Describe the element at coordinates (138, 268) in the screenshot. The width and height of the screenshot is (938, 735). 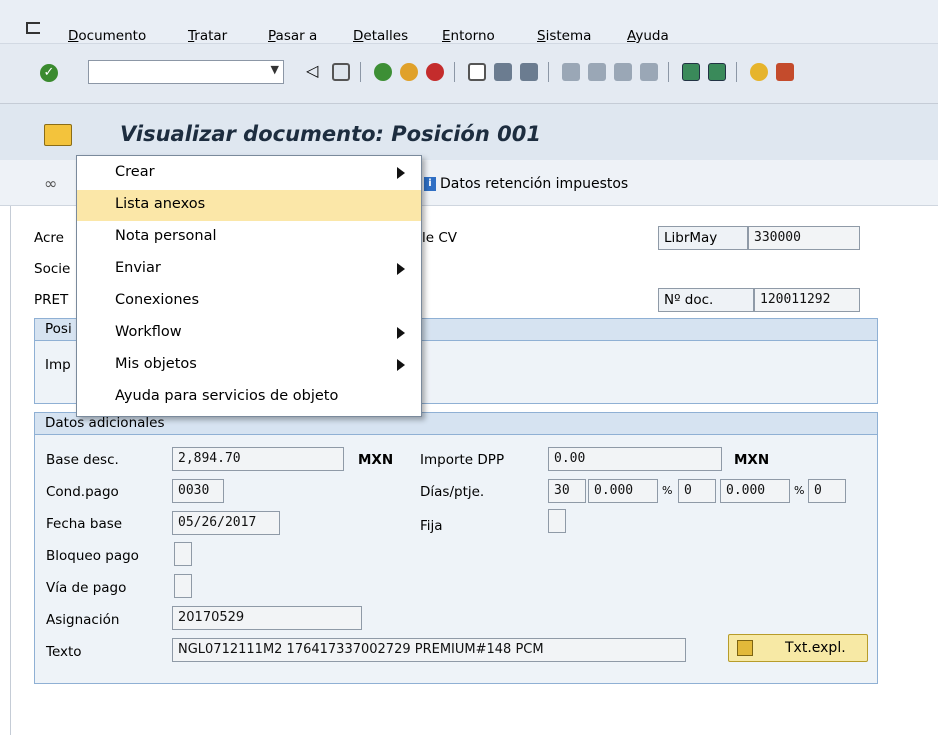
I see `ctx-item-label: Enviar` at that location.